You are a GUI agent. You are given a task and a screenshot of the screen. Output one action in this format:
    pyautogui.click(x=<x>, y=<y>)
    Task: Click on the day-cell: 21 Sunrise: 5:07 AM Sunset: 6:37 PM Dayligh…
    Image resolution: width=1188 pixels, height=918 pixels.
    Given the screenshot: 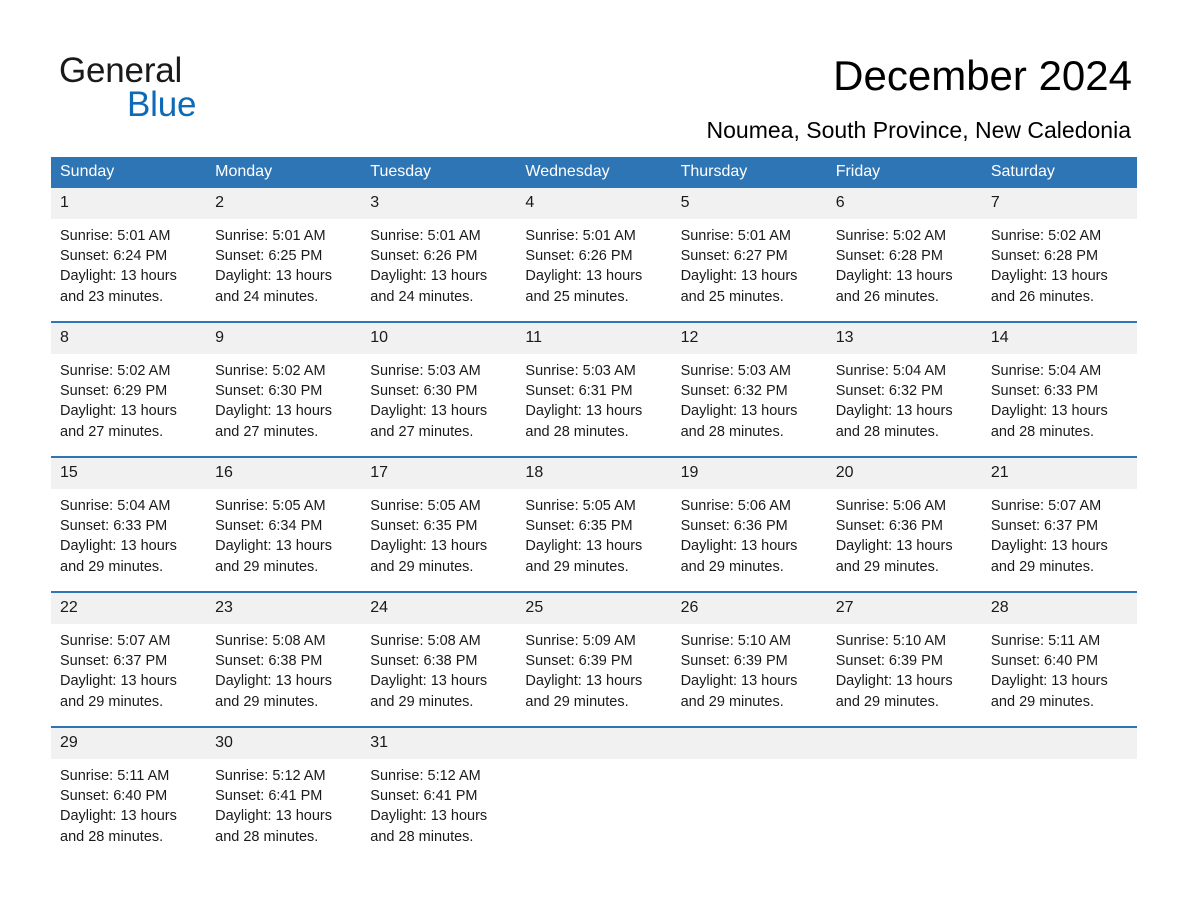 What is the action you would take?
    pyautogui.click(x=1059, y=524)
    